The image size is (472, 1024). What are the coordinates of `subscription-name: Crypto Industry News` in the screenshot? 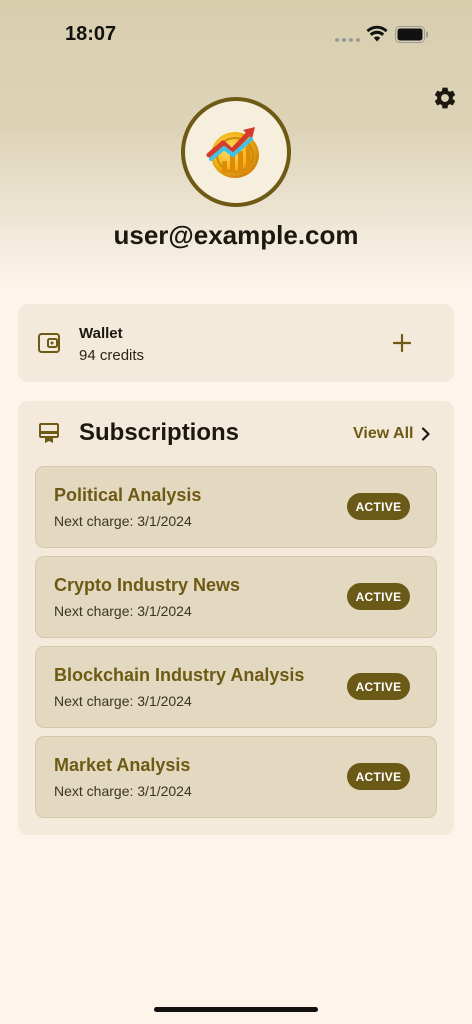 It's located at (147, 585).